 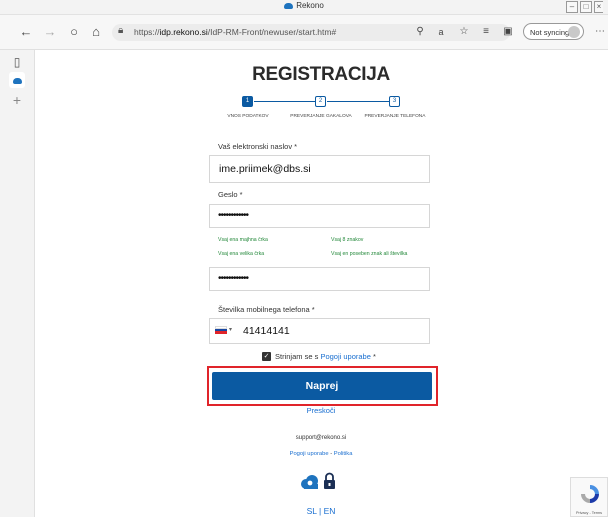 What do you see at coordinates (329, 476) in the screenshot?
I see `padlock-shackle` at bounding box center [329, 476].